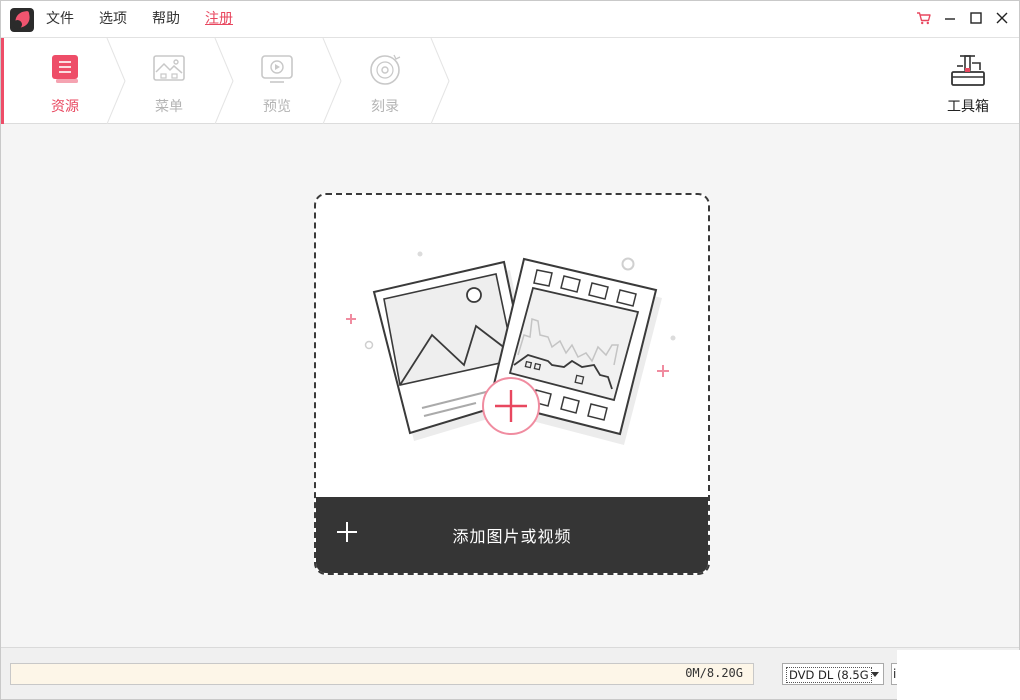  I want to click on step-preview: 预览, so click(277, 81).